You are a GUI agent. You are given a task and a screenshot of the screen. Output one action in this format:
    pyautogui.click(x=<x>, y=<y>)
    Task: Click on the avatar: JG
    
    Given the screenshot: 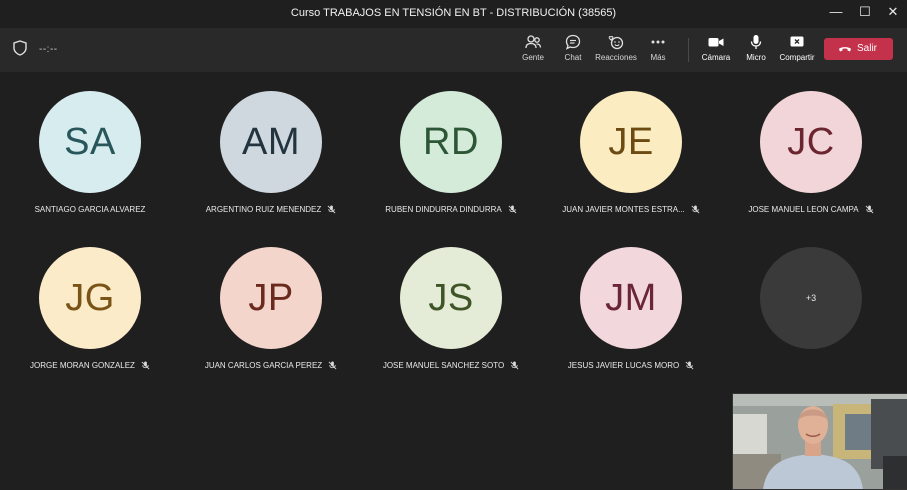 What is the action you would take?
    pyautogui.click(x=90, y=298)
    